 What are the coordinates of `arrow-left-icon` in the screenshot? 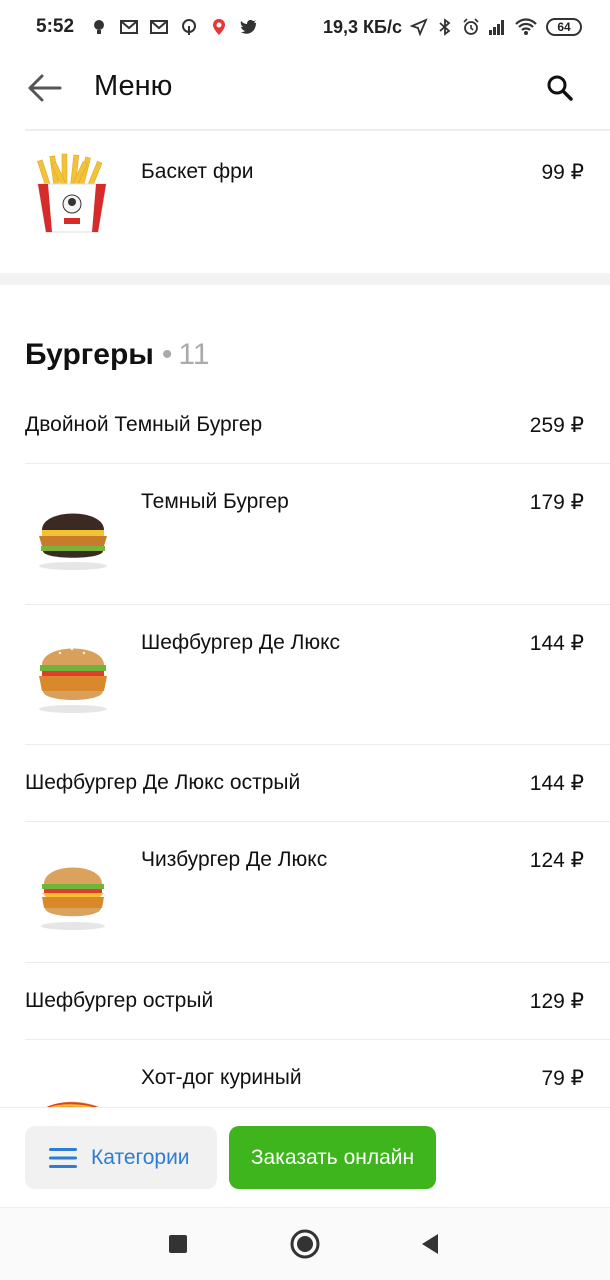 It's located at (45, 88).